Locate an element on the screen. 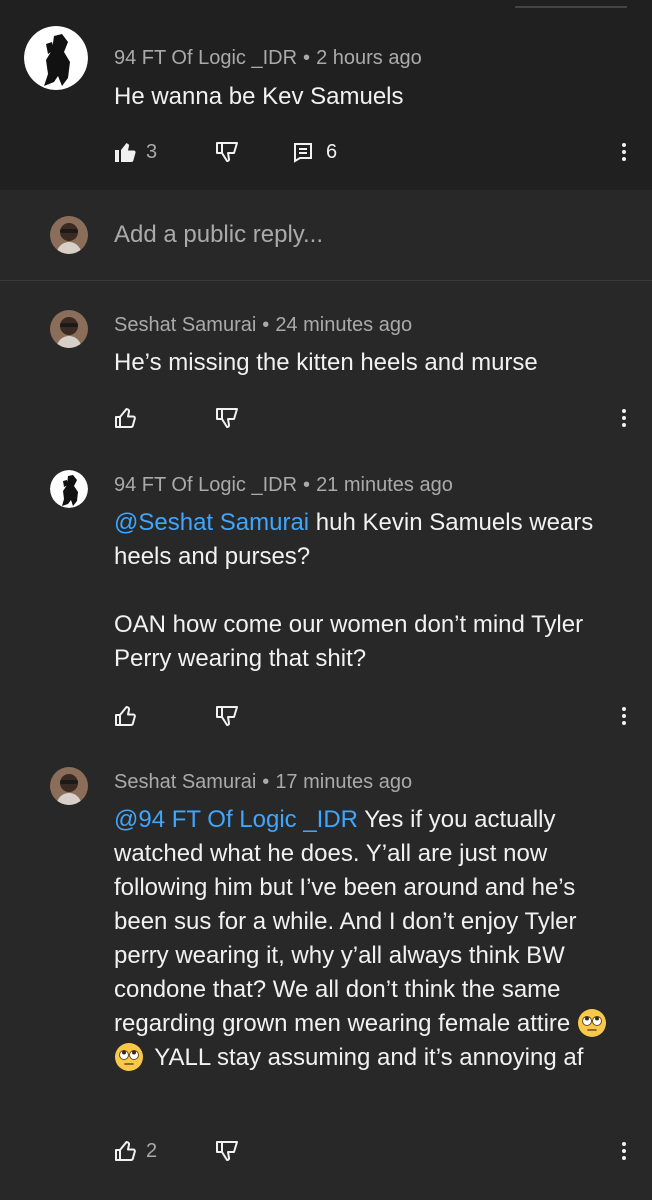 This screenshot has height=1200, width=652. reply-count: 6 is located at coordinates (332, 151).